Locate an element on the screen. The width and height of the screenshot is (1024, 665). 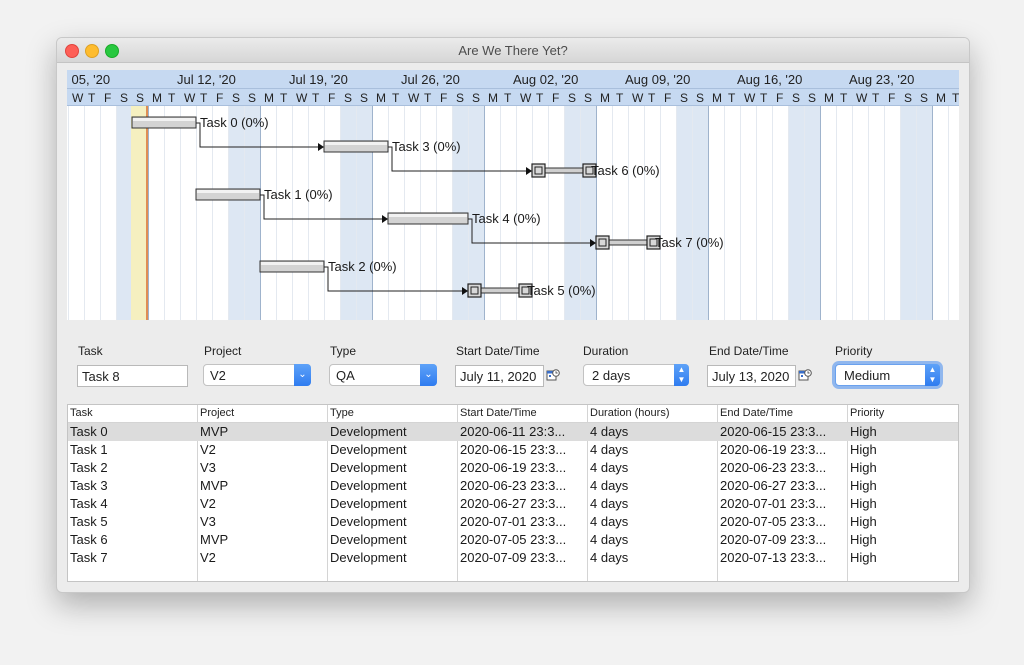
duration-stepper: 2 days ▲ ▼ is located at coordinates (636, 375).